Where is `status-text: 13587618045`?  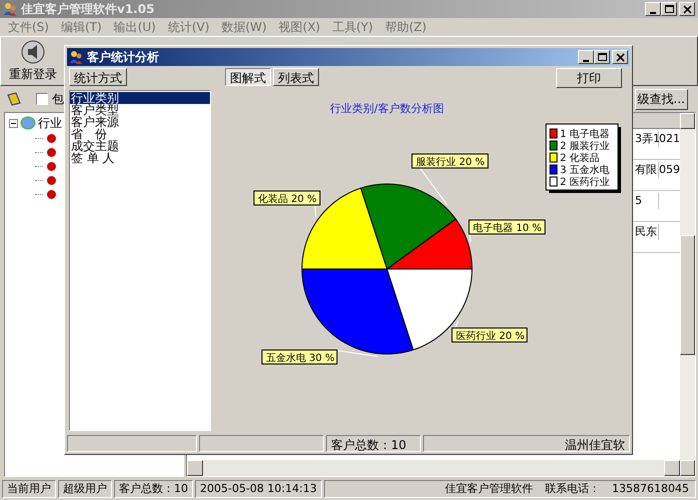 status-text: 13587618045 is located at coordinates (650, 489).